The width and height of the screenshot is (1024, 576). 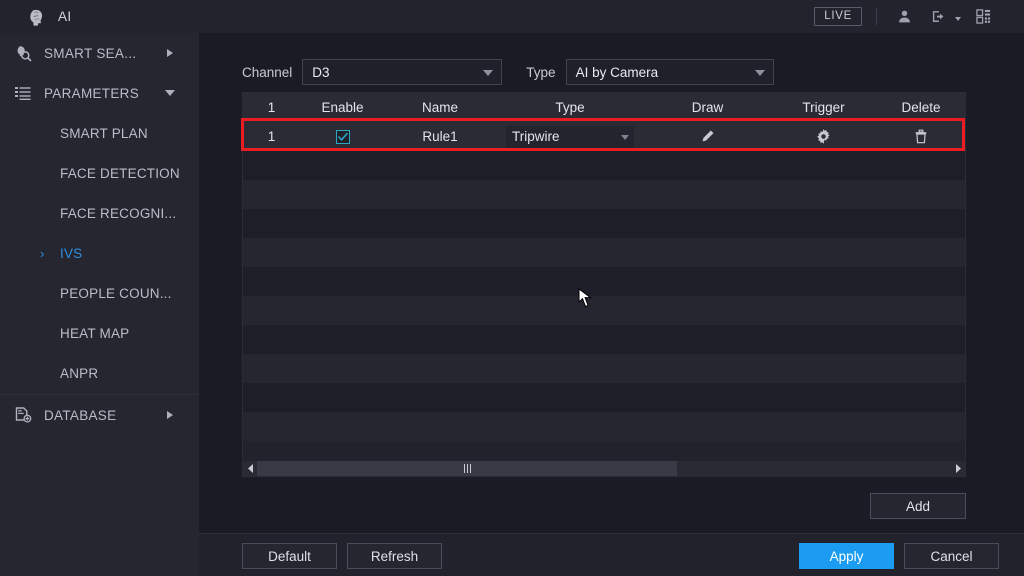 I want to click on apply-button: Apply, so click(x=846, y=556).